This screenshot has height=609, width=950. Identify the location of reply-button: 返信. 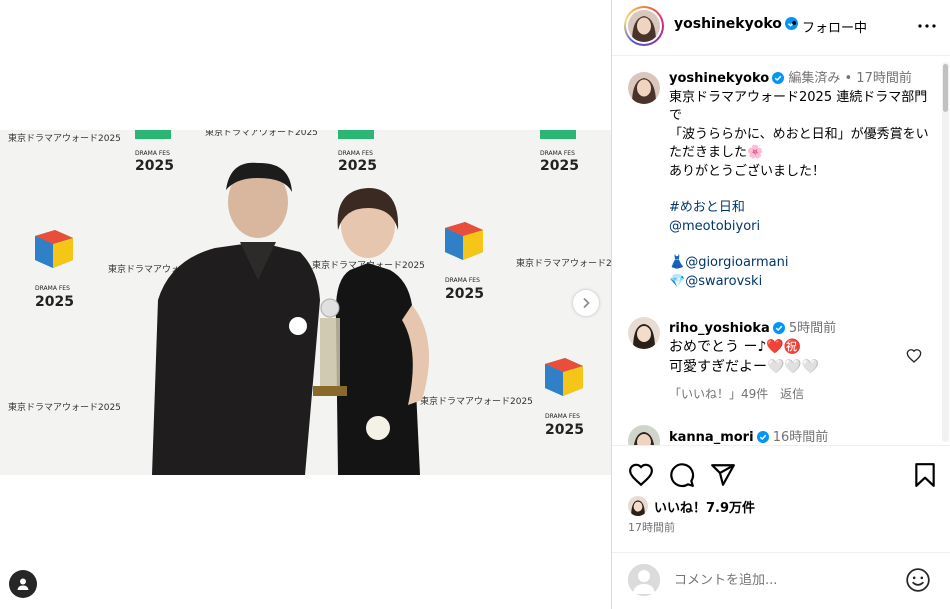
(792, 394).